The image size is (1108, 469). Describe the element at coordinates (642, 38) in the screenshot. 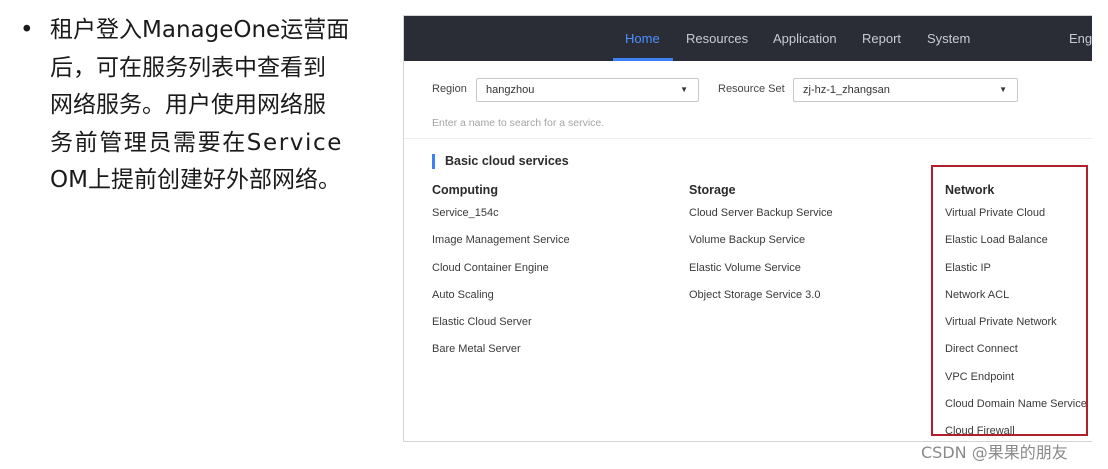

I see `nav-home: Home` at that location.